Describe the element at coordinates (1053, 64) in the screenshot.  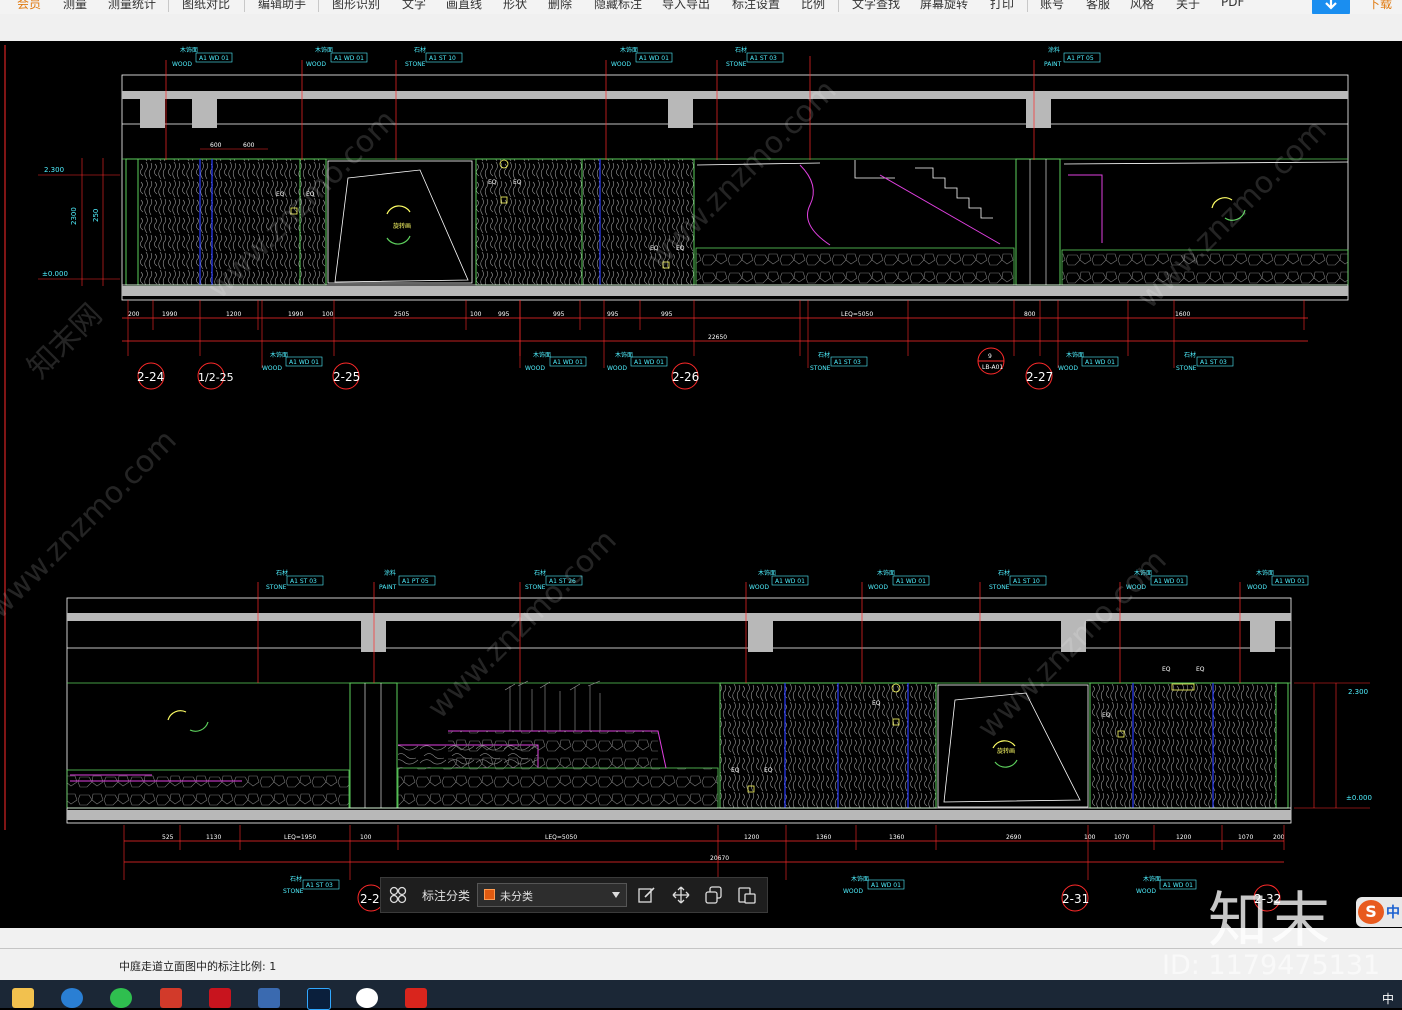
I see `svg-text: PAINT` at that location.